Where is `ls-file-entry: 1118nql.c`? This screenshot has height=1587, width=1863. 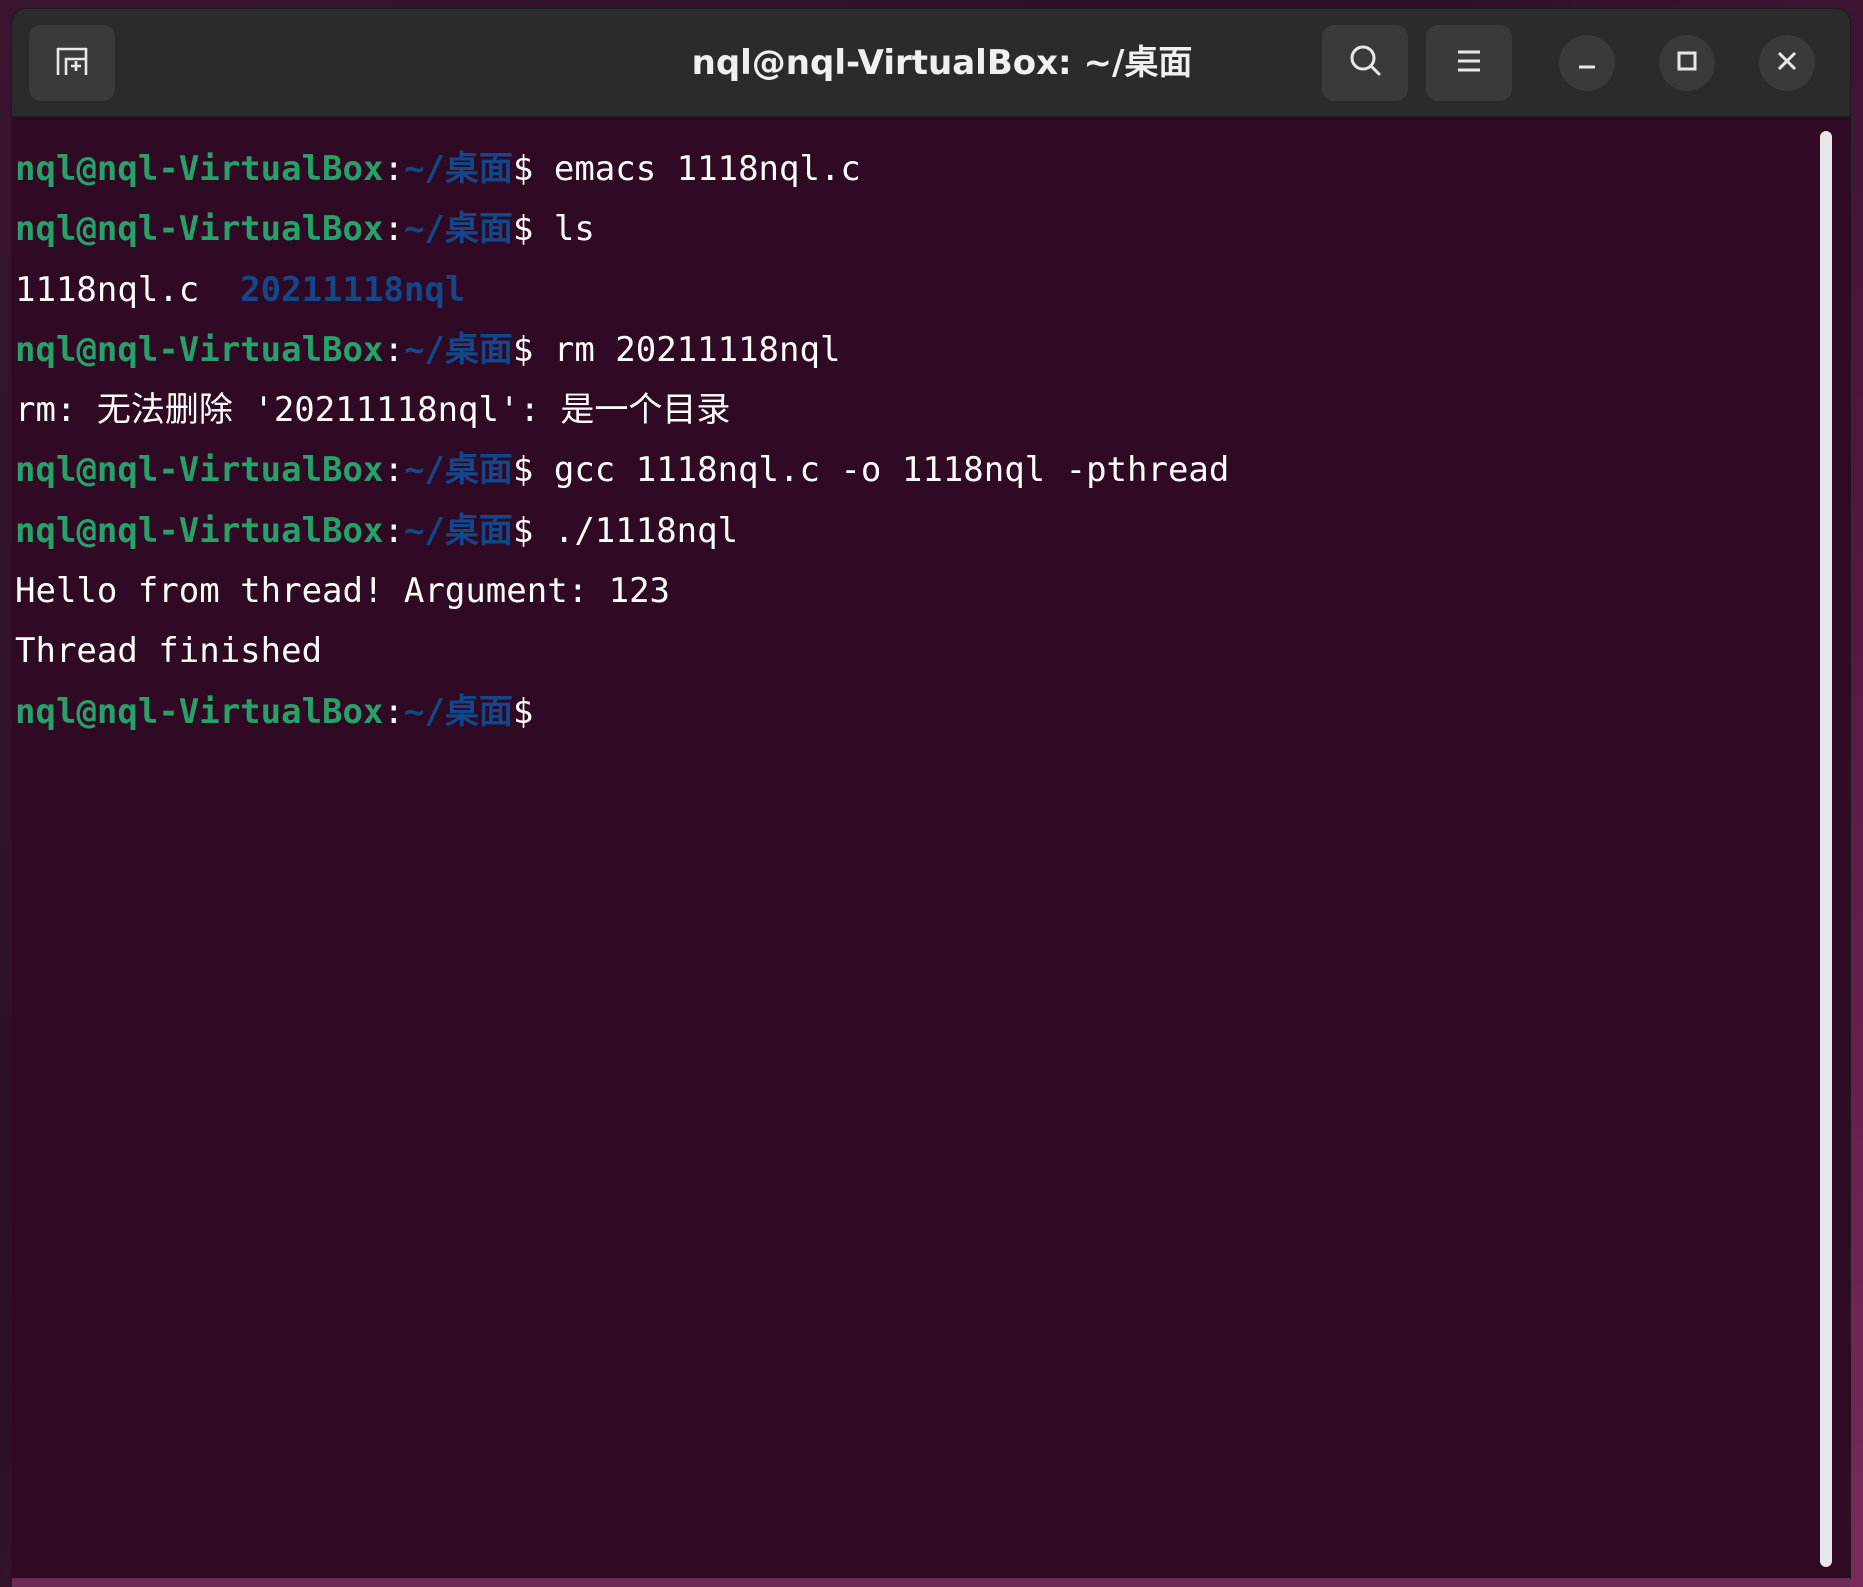 ls-file-entry: 1118nql.c is located at coordinates (128, 289).